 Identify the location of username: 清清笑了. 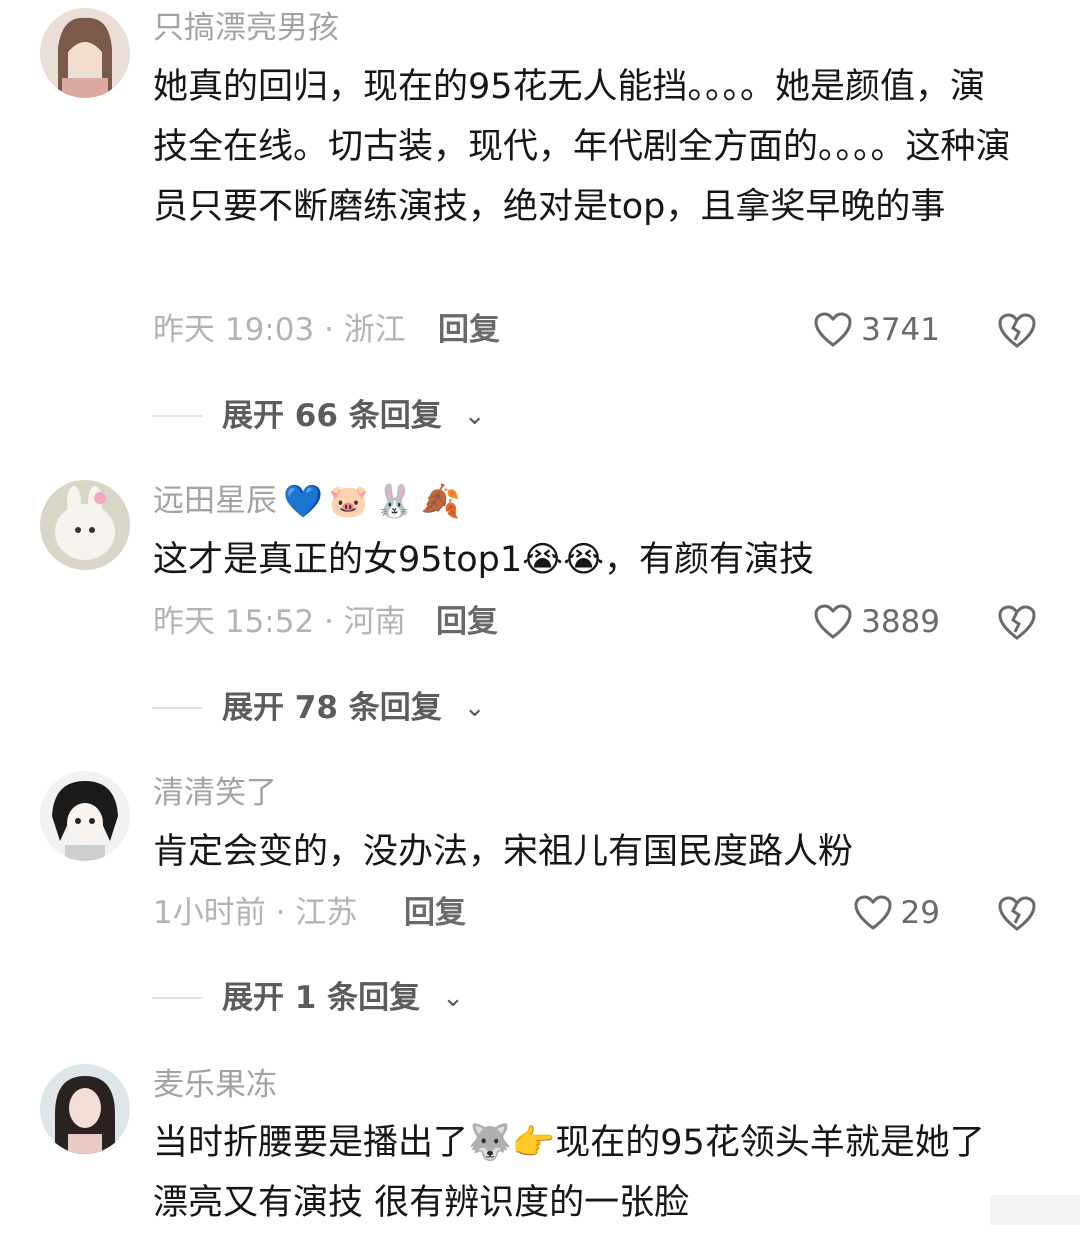
(215, 793).